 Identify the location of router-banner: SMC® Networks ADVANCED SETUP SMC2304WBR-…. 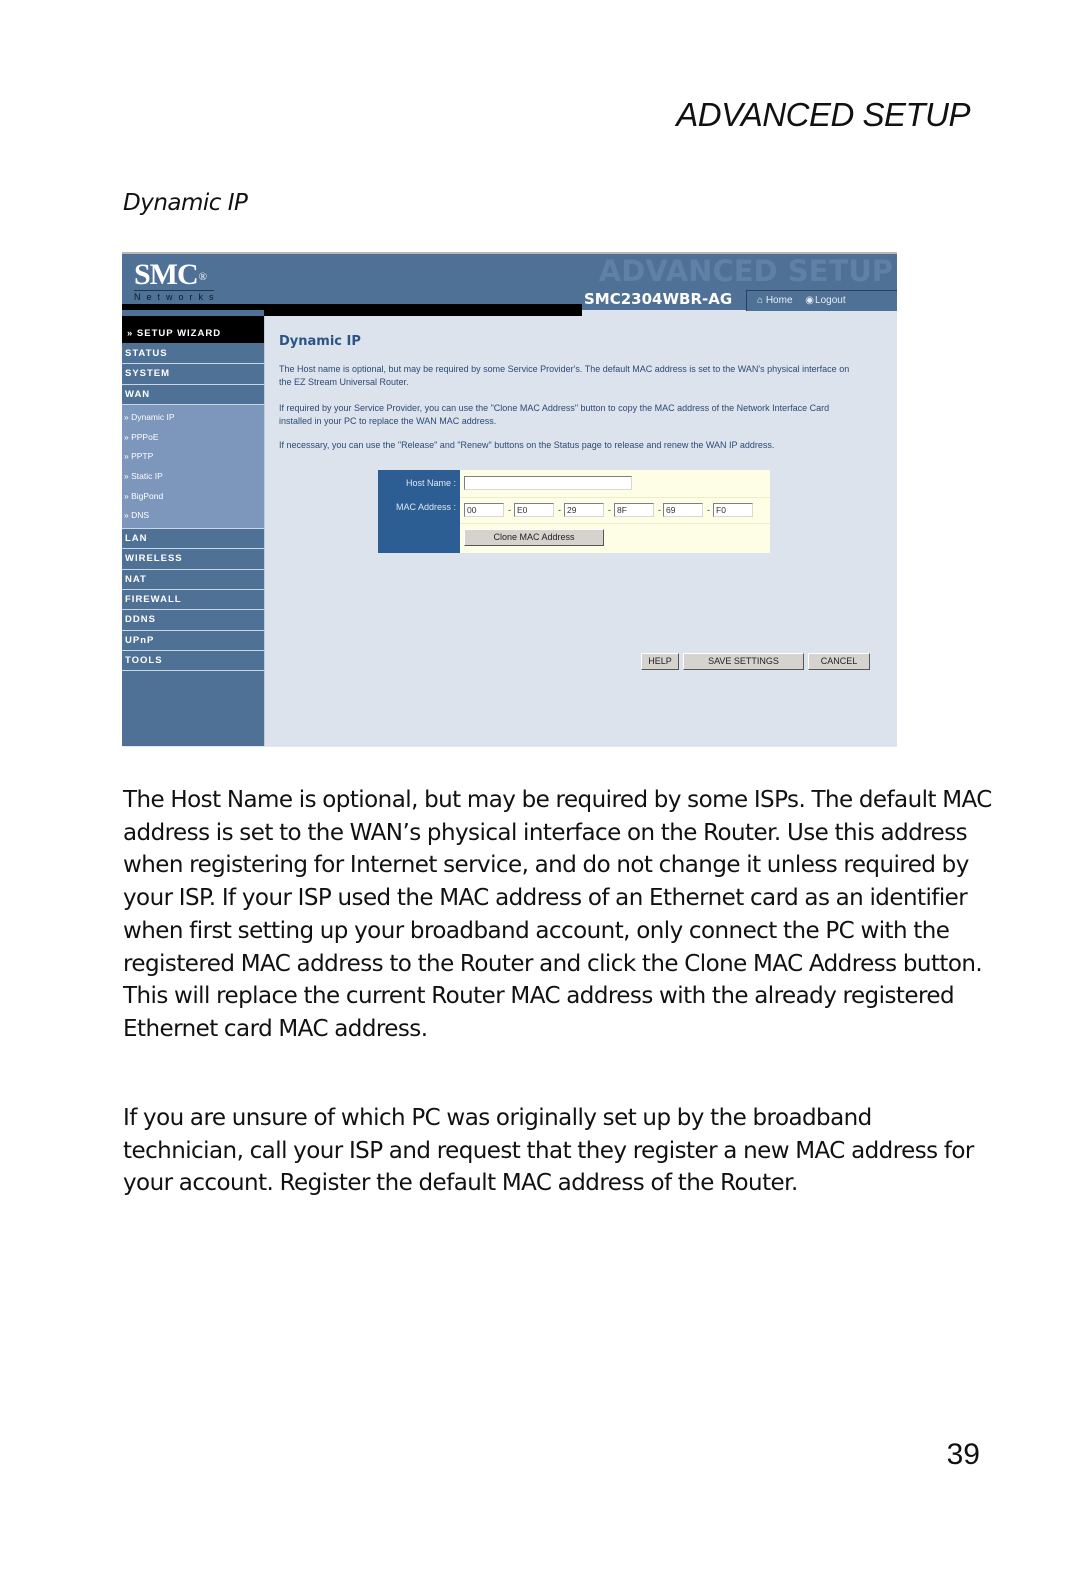
(509, 282).